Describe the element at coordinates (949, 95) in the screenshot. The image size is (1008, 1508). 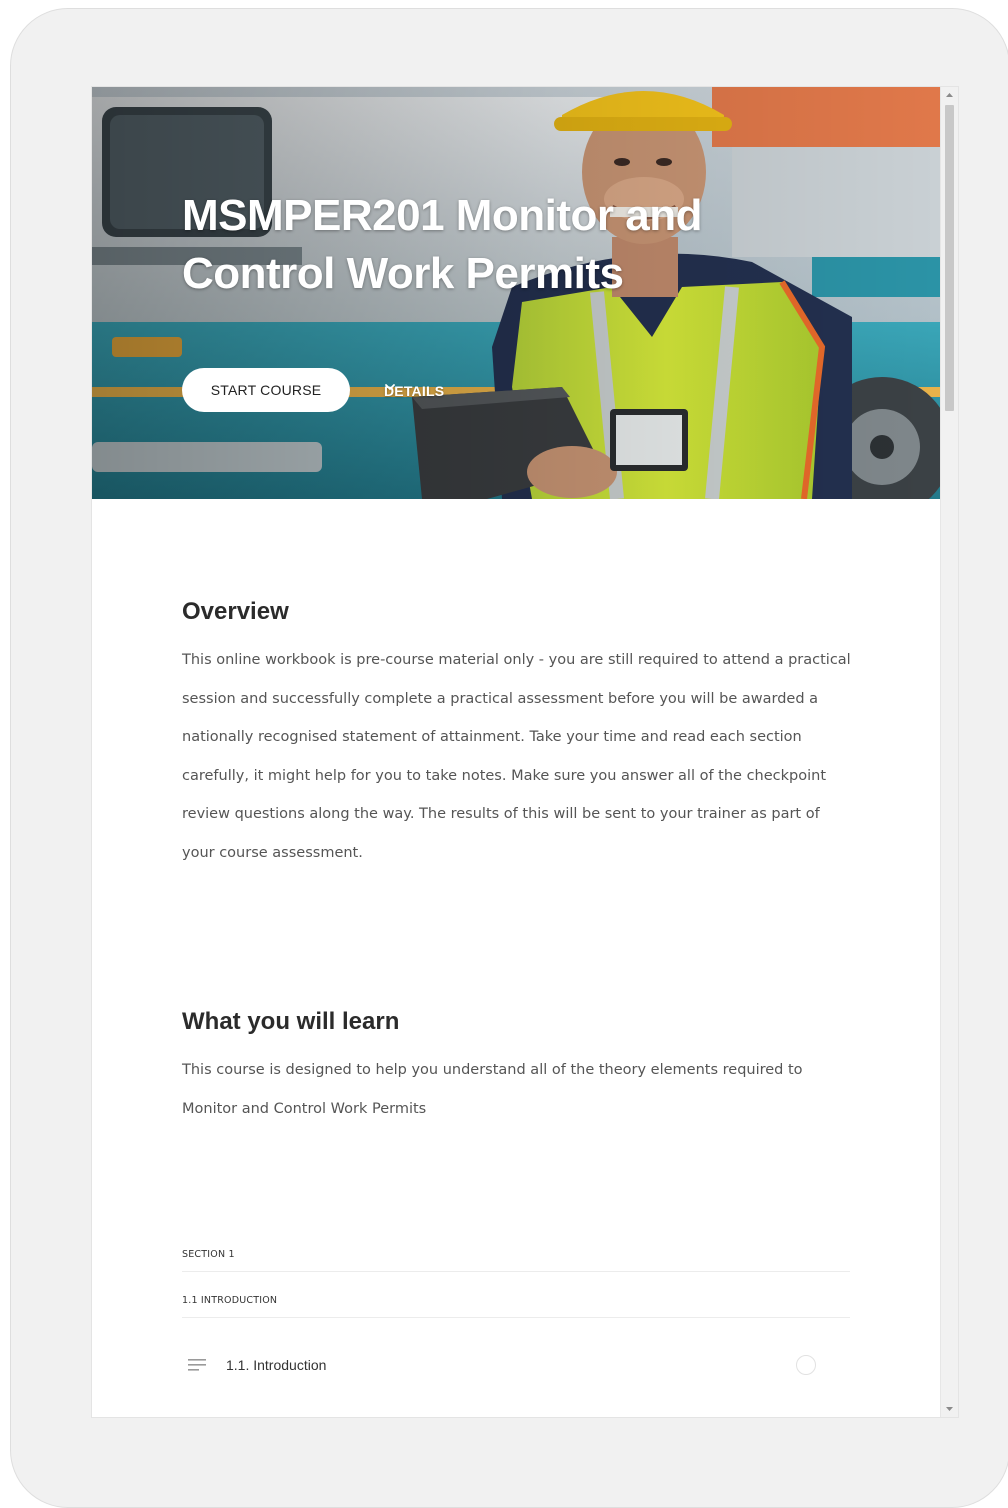
I see `scroll-up-arrow-icon` at that location.